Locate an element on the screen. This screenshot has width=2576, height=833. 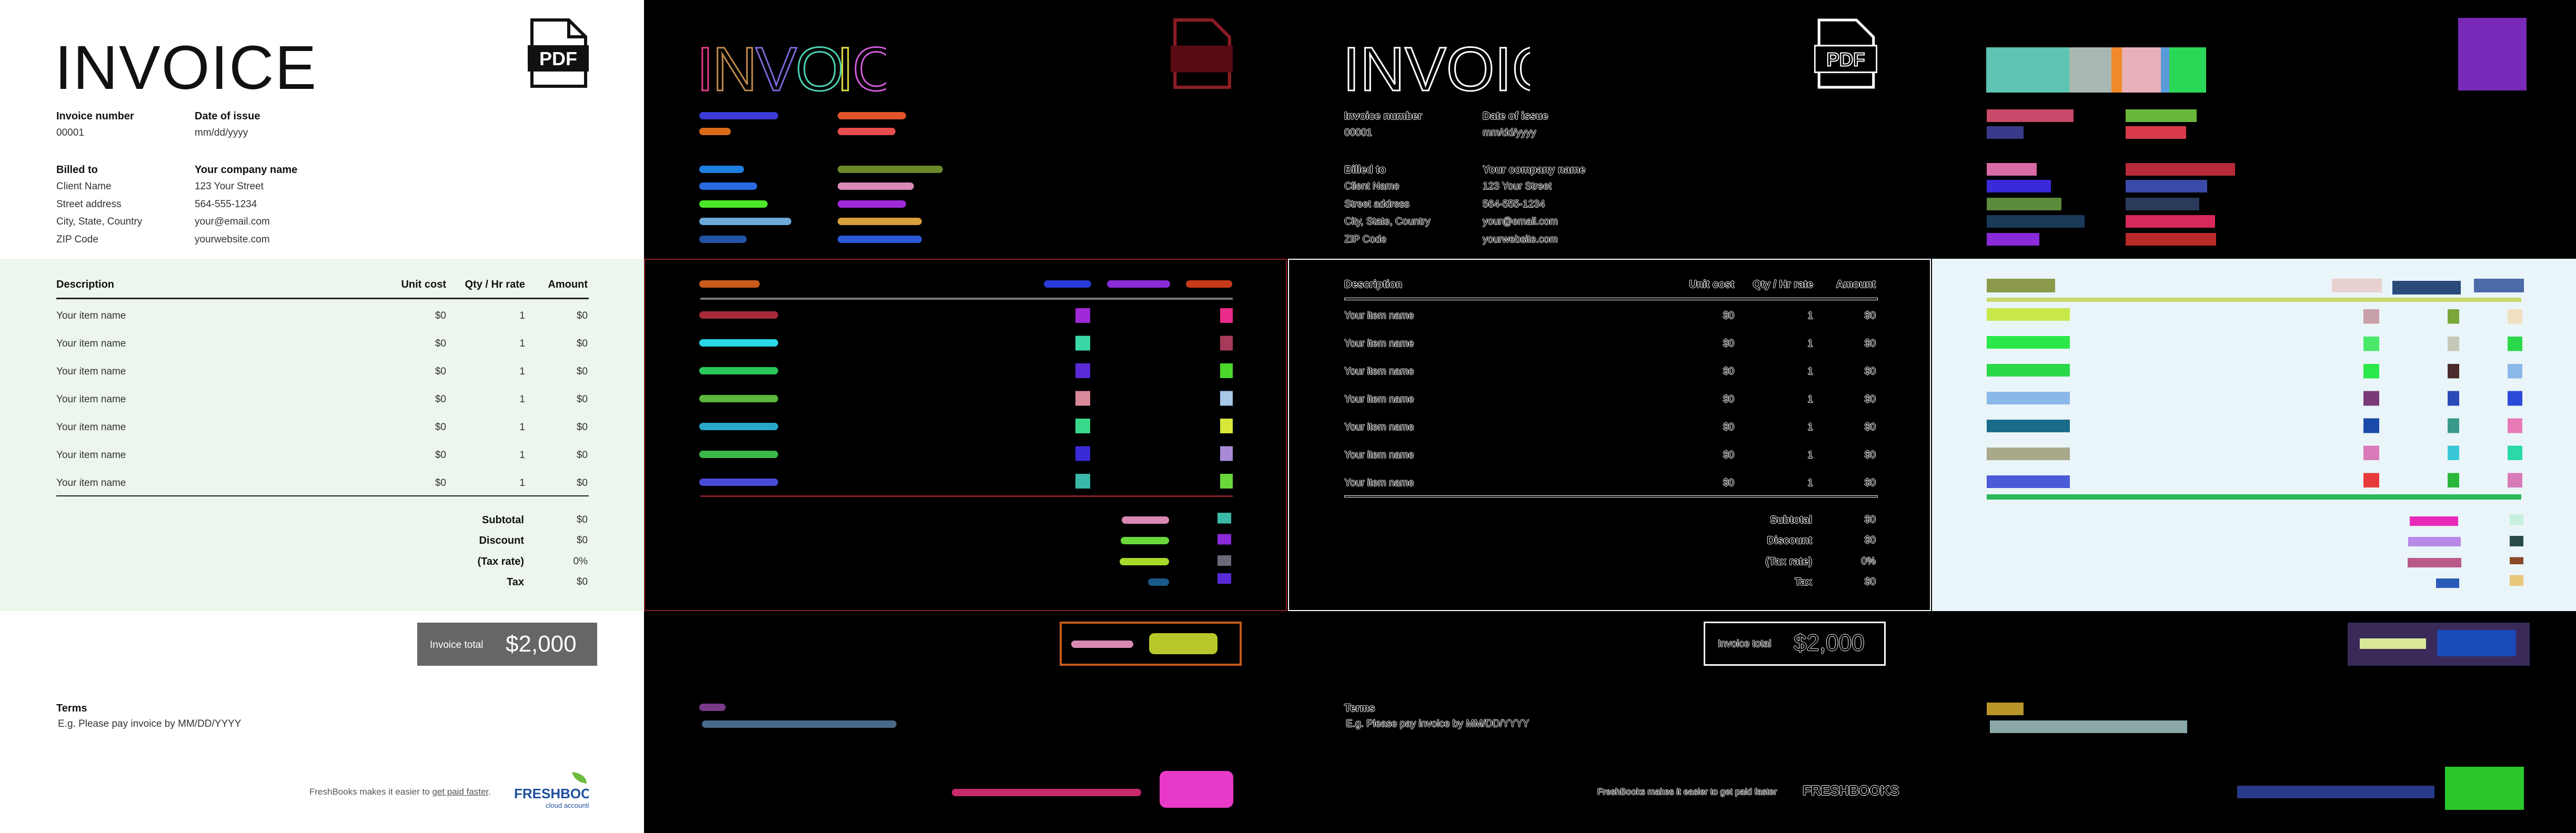
invoice-total-box: Invoice total $2,000 is located at coordinates (507, 644).